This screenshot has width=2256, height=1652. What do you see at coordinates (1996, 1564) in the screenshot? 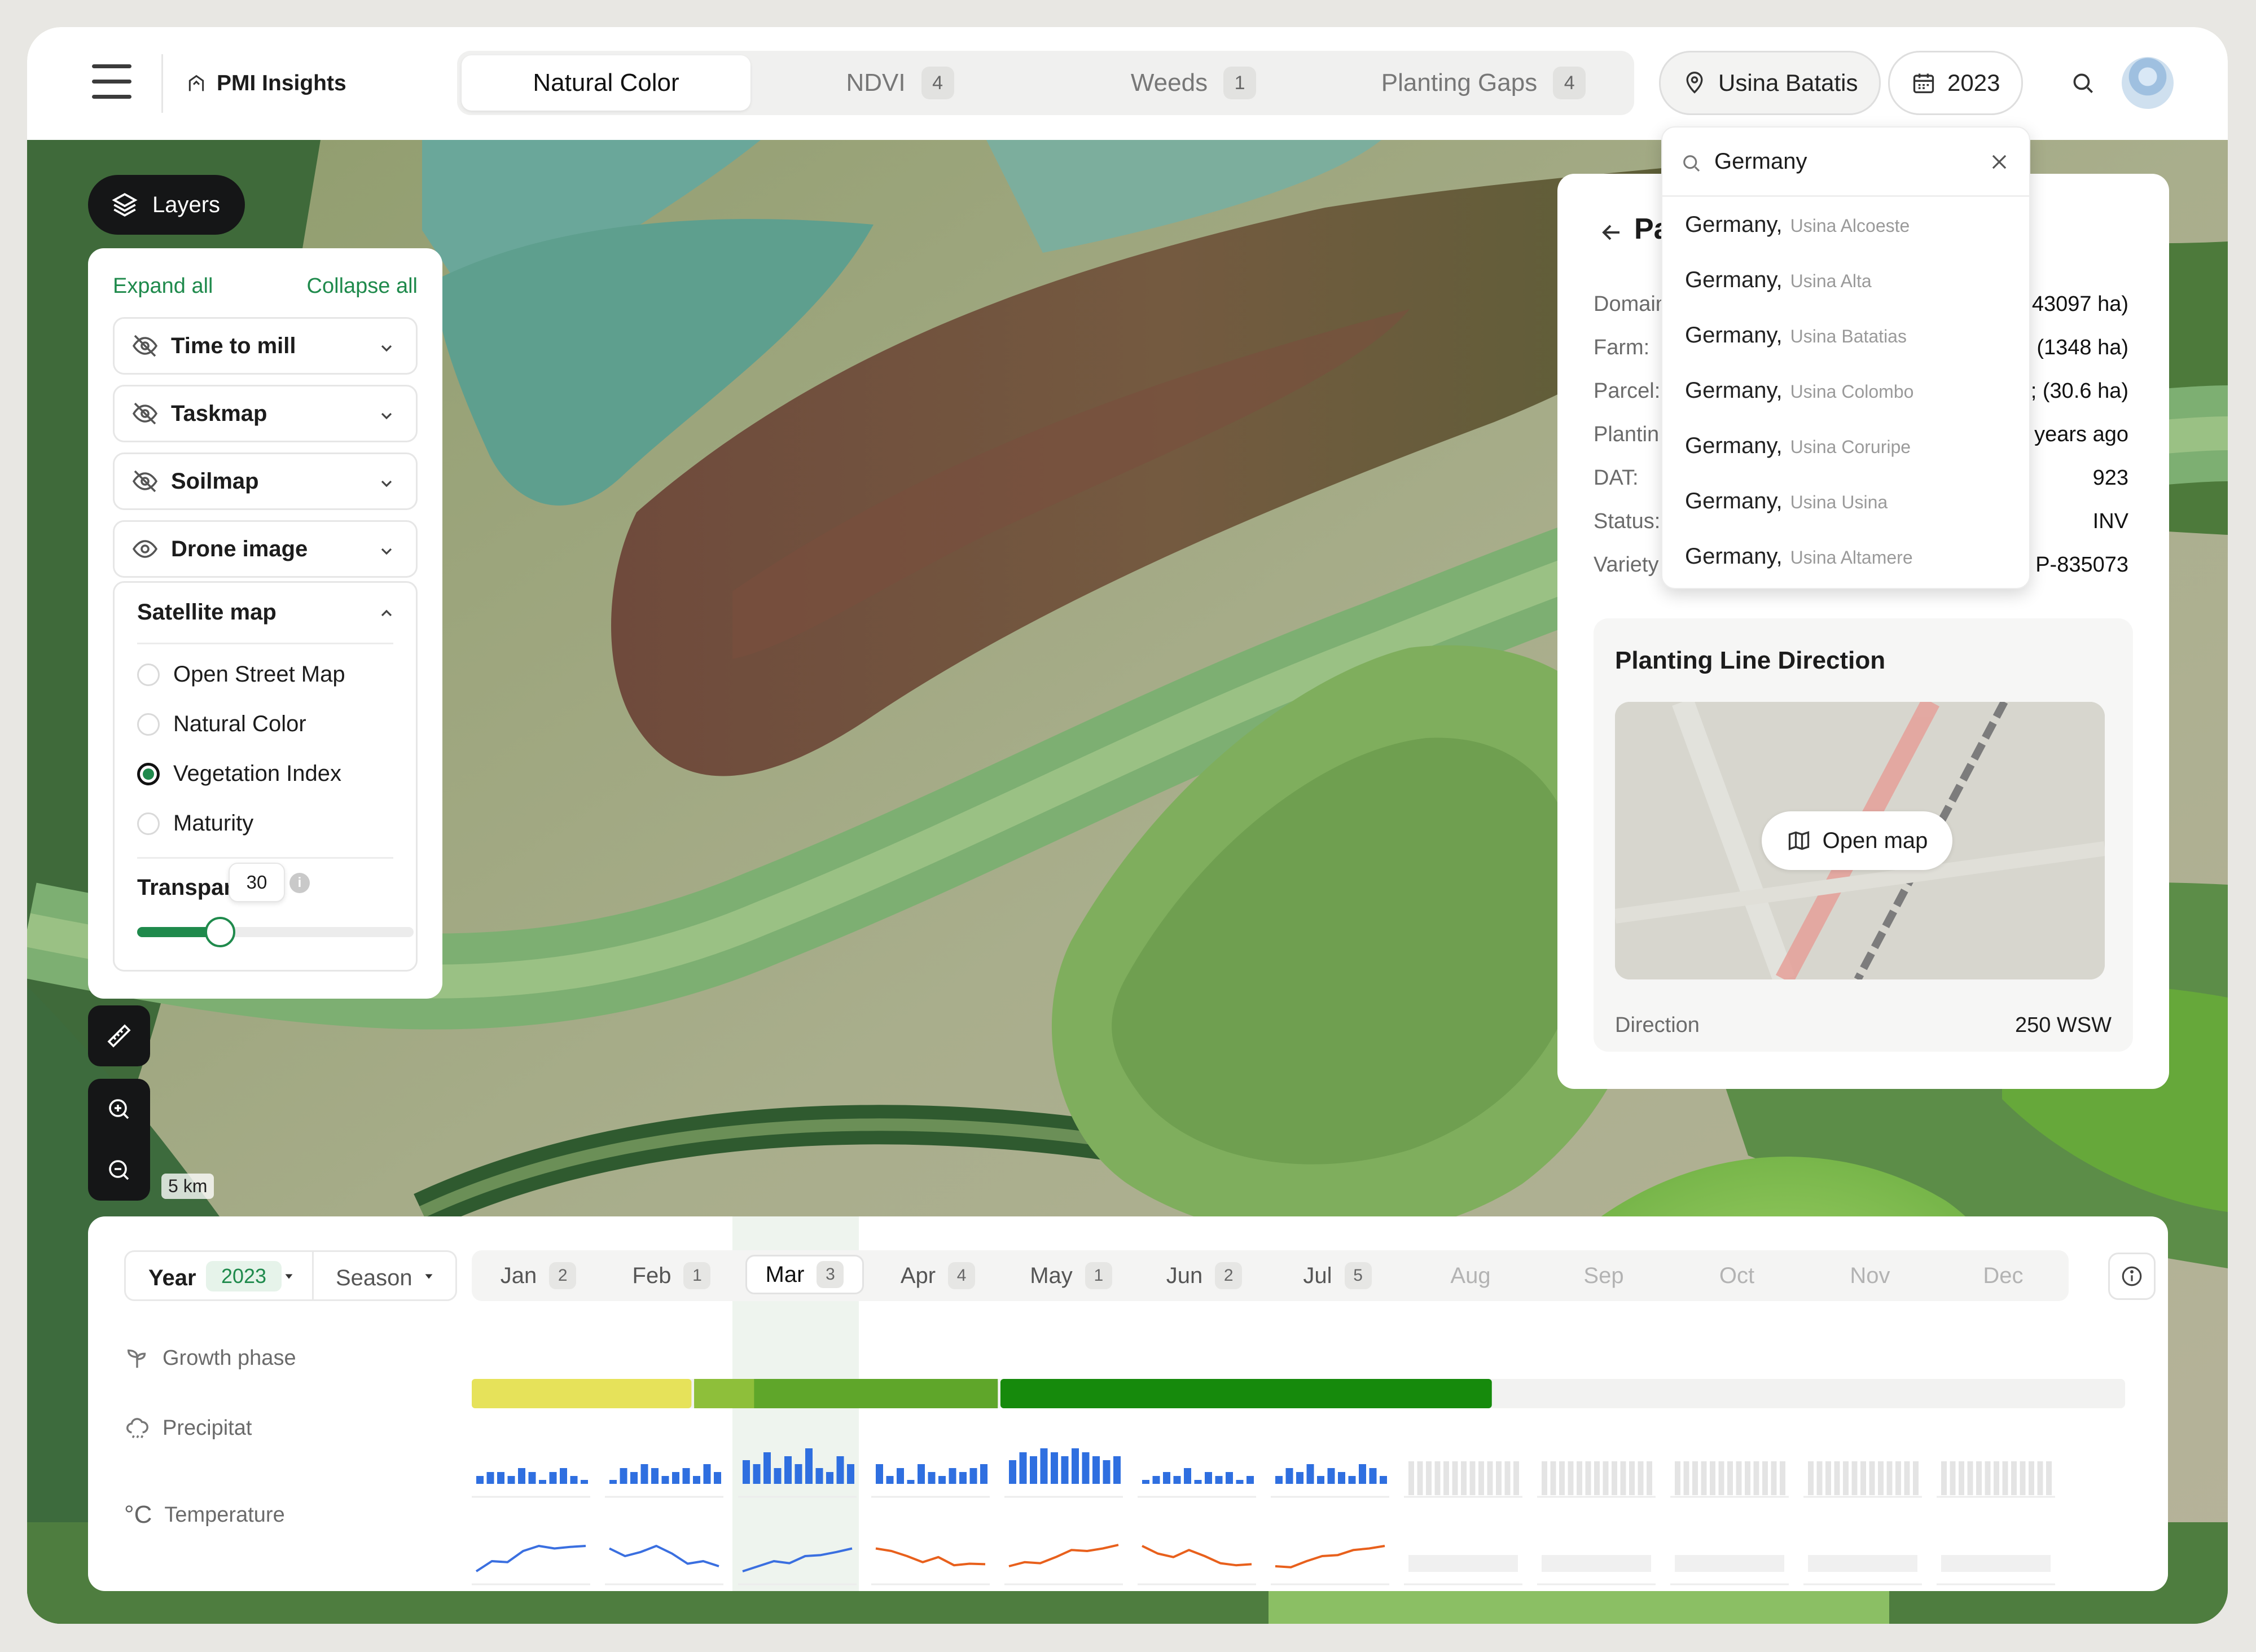
I see `temperature-placeholder` at bounding box center [1996, 1564].